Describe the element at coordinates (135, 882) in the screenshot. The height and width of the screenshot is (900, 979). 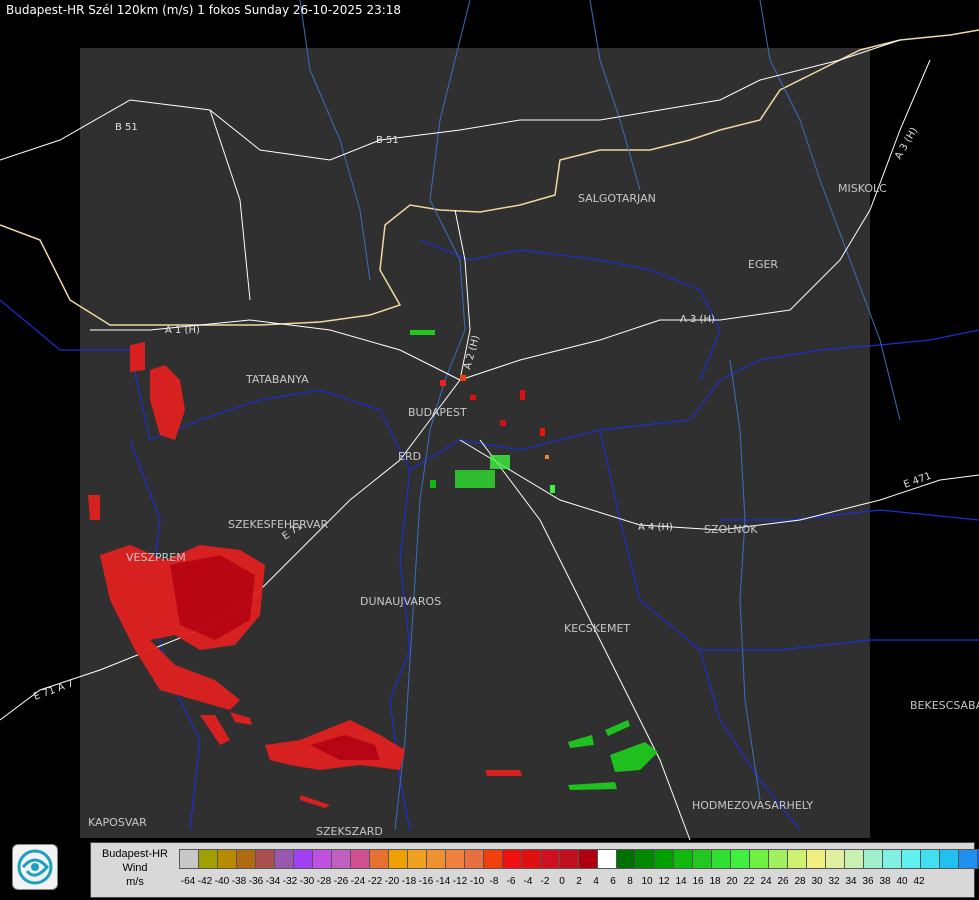
I see `legend-title-unit: m/s` at that location.